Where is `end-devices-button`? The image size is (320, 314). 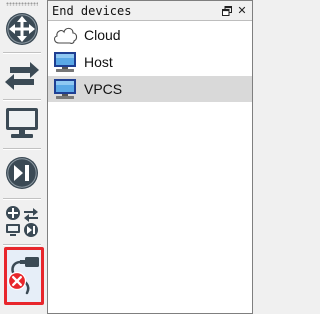
end-devices-button is located at coordinates (22, 123).